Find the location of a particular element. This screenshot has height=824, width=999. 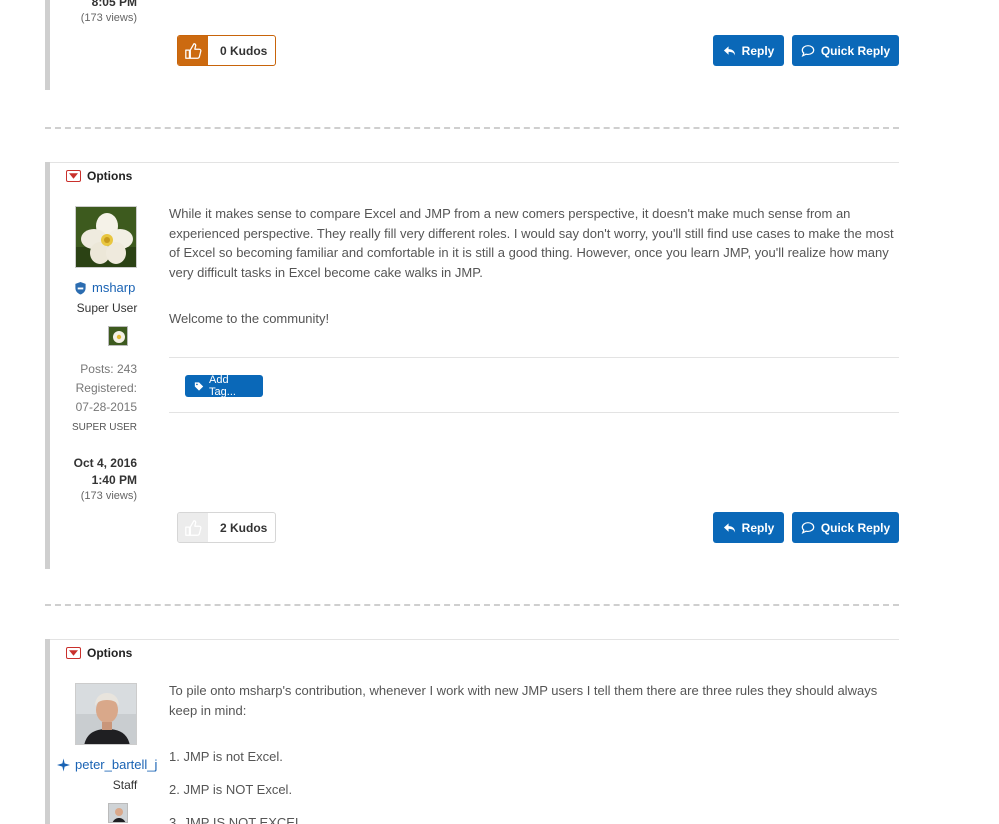

post-1-quick-reply-button: Quick Reply is located at coordinates (845, 527).